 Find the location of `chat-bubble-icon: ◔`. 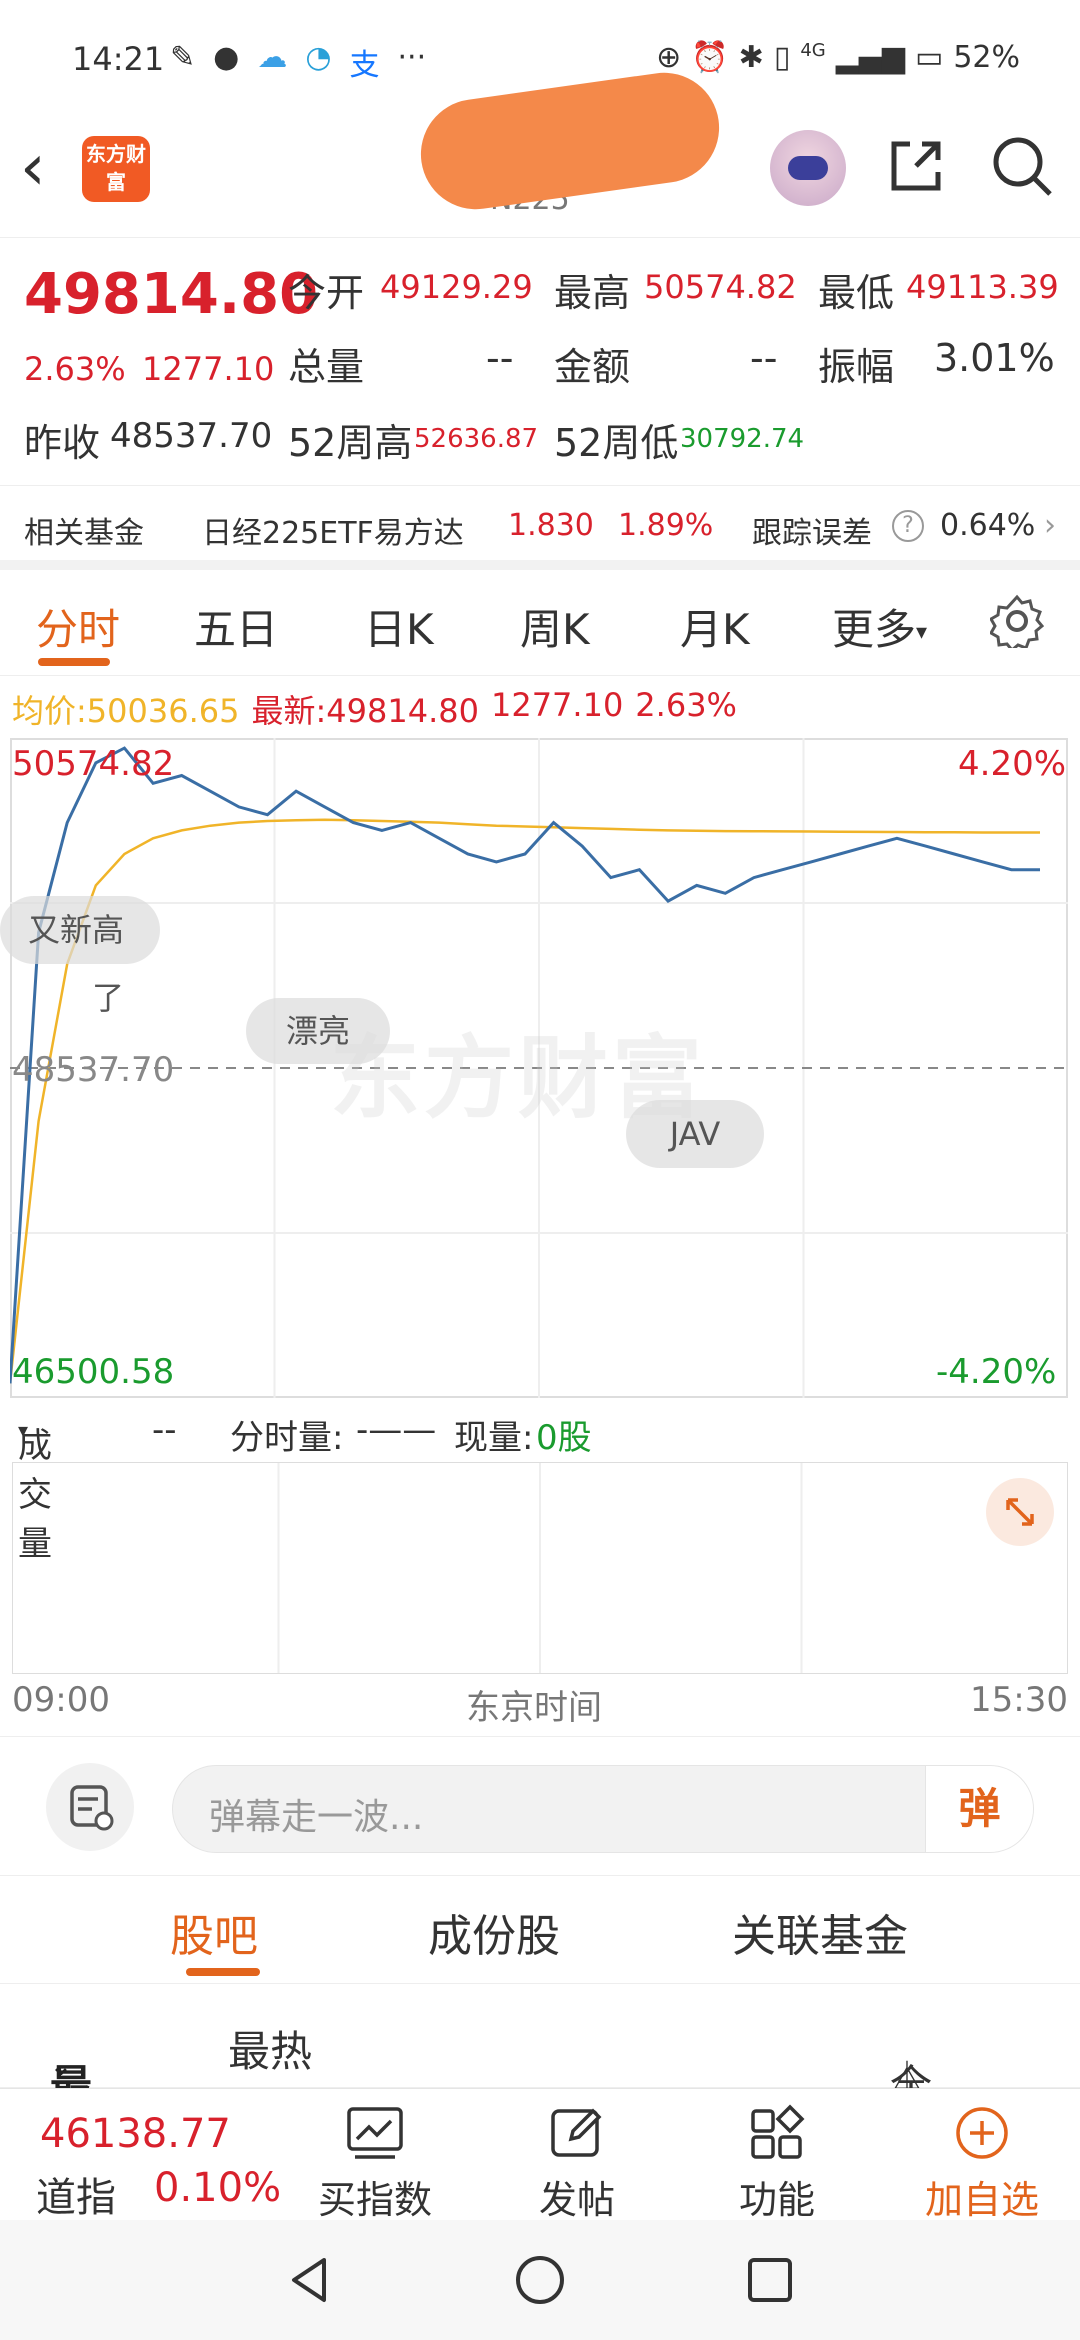

chat-bubble-icon: ◔ is located at coordinates (318, 57).